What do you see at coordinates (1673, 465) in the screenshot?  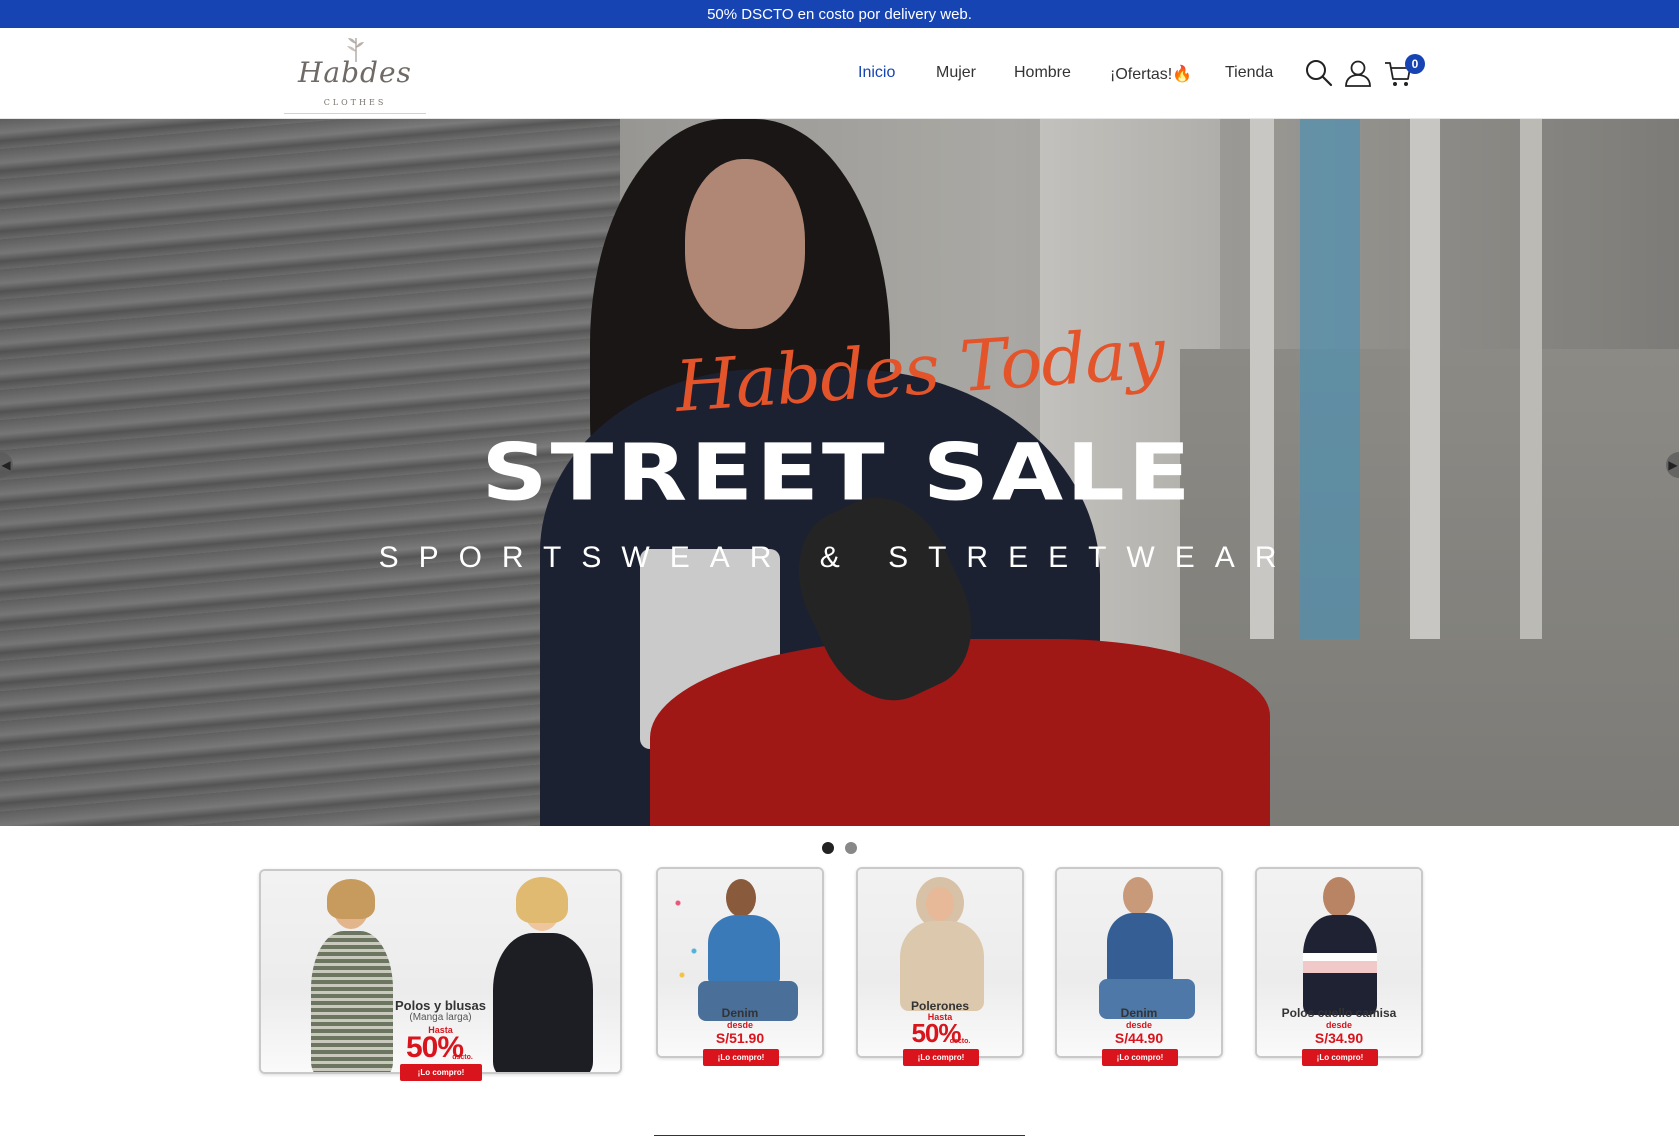 I see `chevron-right-icon: ▶` at bounding box center [1673, 465].